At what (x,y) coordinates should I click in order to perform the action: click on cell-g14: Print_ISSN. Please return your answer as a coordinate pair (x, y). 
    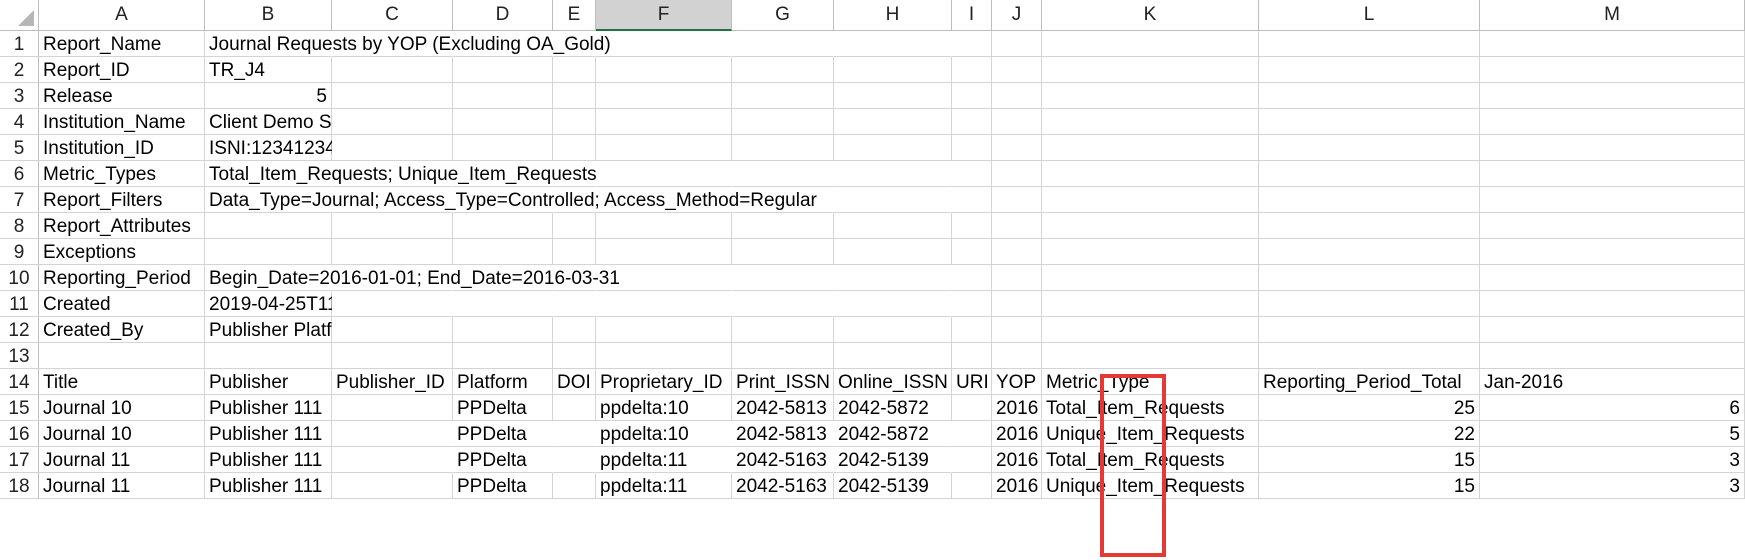
    Looking at the image, I should click on (783, 382).